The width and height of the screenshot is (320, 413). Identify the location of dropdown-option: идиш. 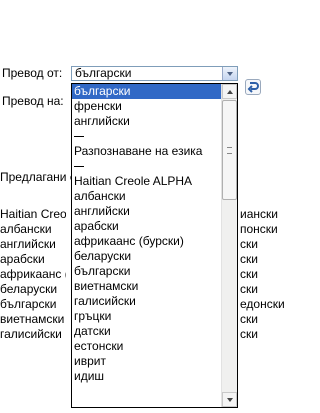
(146, 376).